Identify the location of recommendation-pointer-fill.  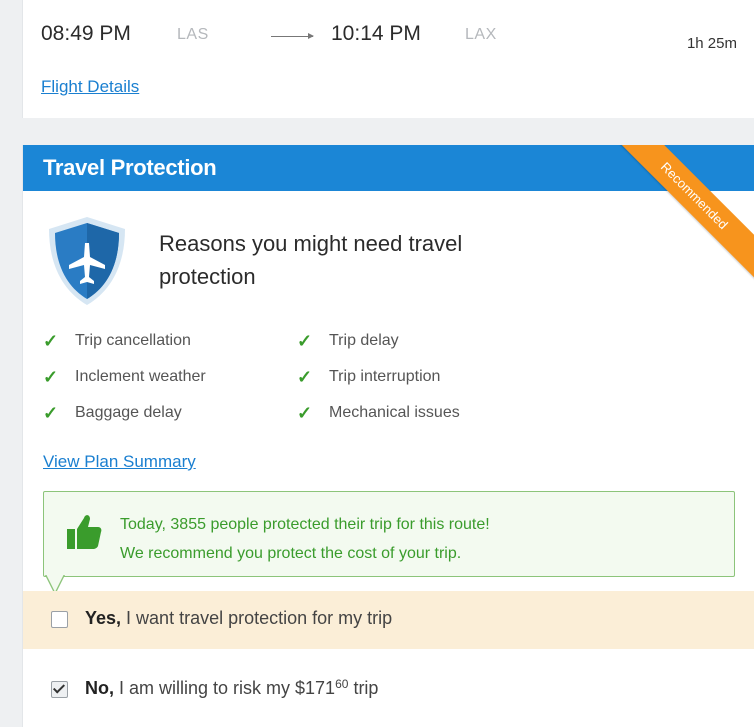
(55, 583).